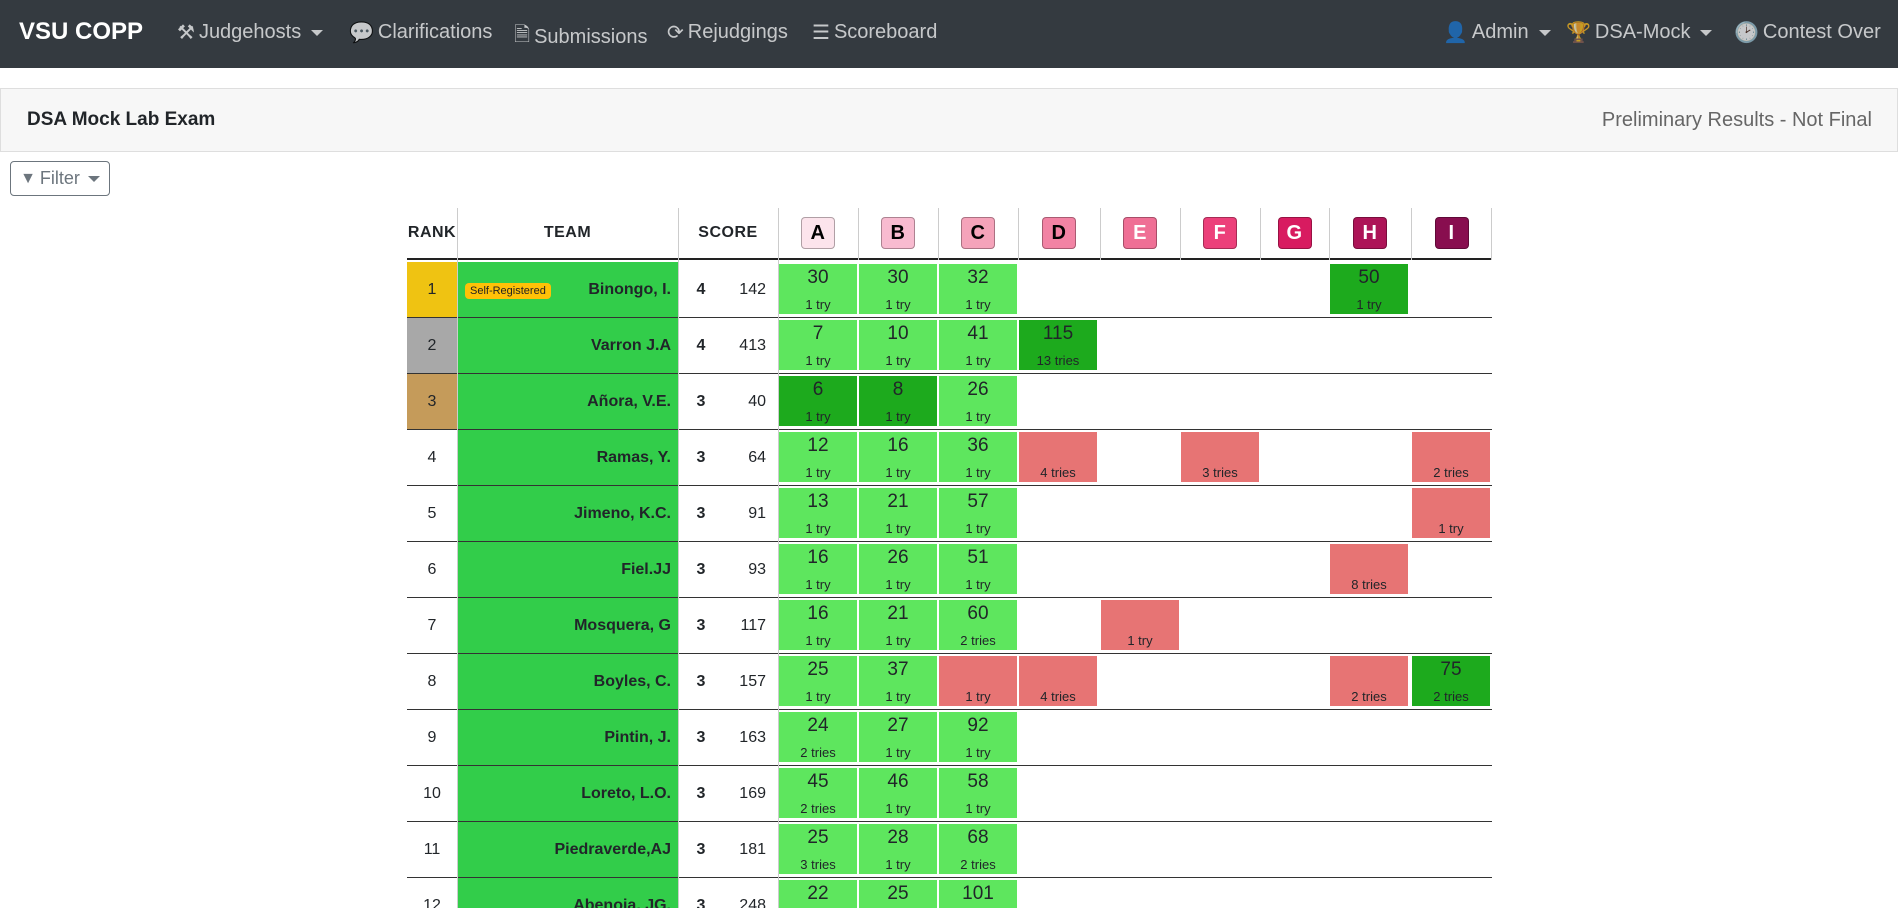 This screenshot has height=908, width=1898. What do you see at coordinates (818, 894) in the screenshot?
I see `problem-cell-a: 22` at bounding box center [818, 894].